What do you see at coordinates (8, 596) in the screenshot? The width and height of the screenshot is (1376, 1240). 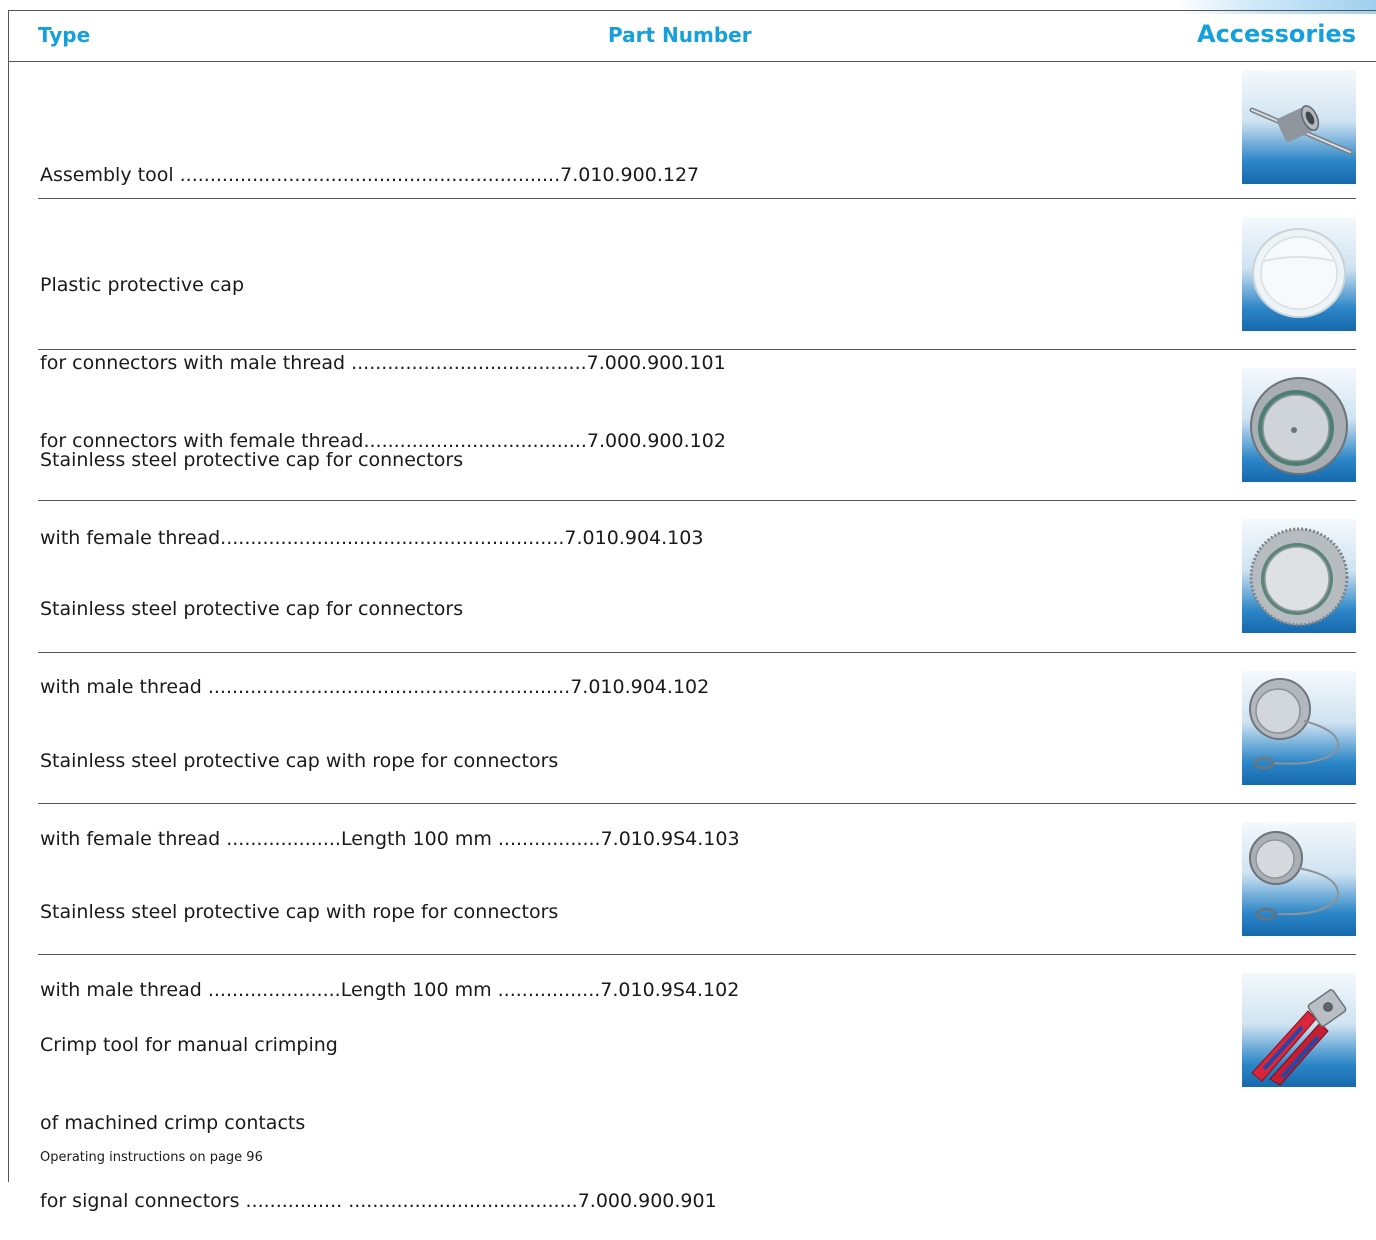 I see `left-rule` at bounding box center [8, 596].